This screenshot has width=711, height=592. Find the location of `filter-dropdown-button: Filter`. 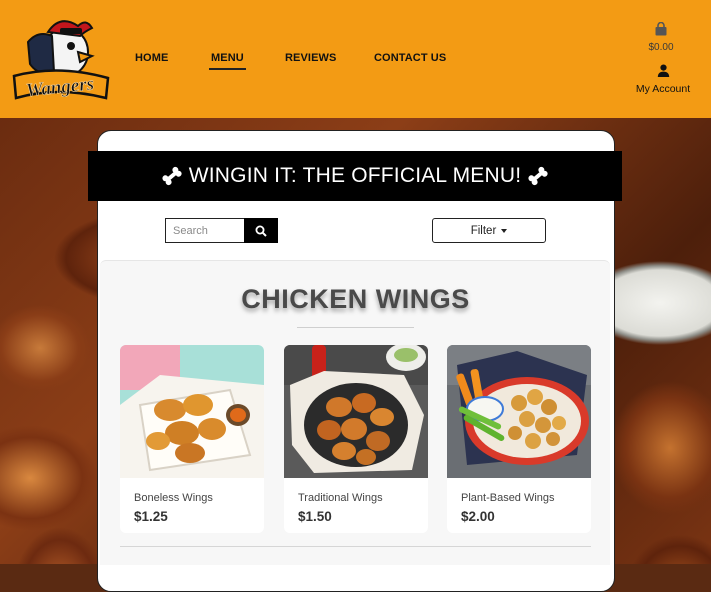

filter-dropdown-button: Filter is located at coordinates (489, 230).